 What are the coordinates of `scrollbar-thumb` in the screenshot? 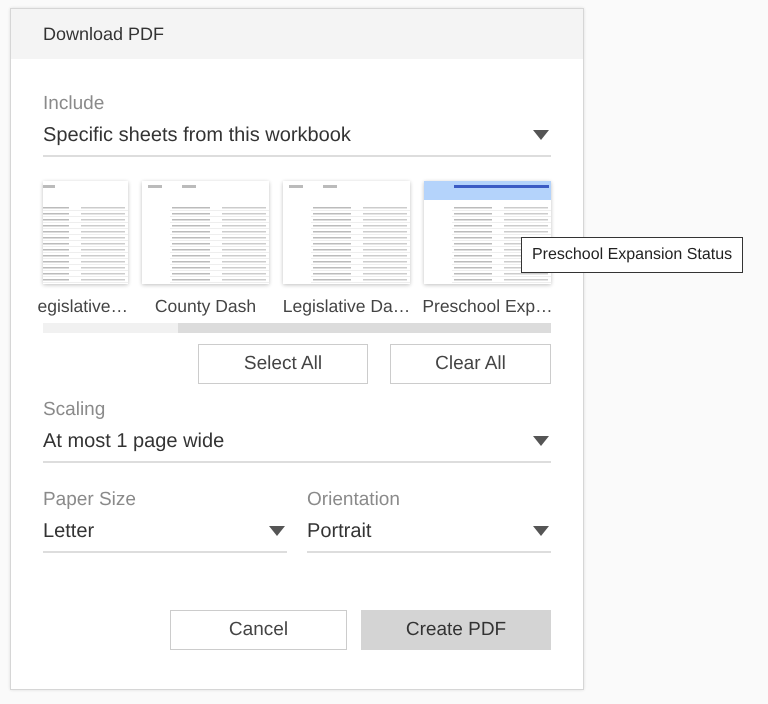 It's located at (364, 328).